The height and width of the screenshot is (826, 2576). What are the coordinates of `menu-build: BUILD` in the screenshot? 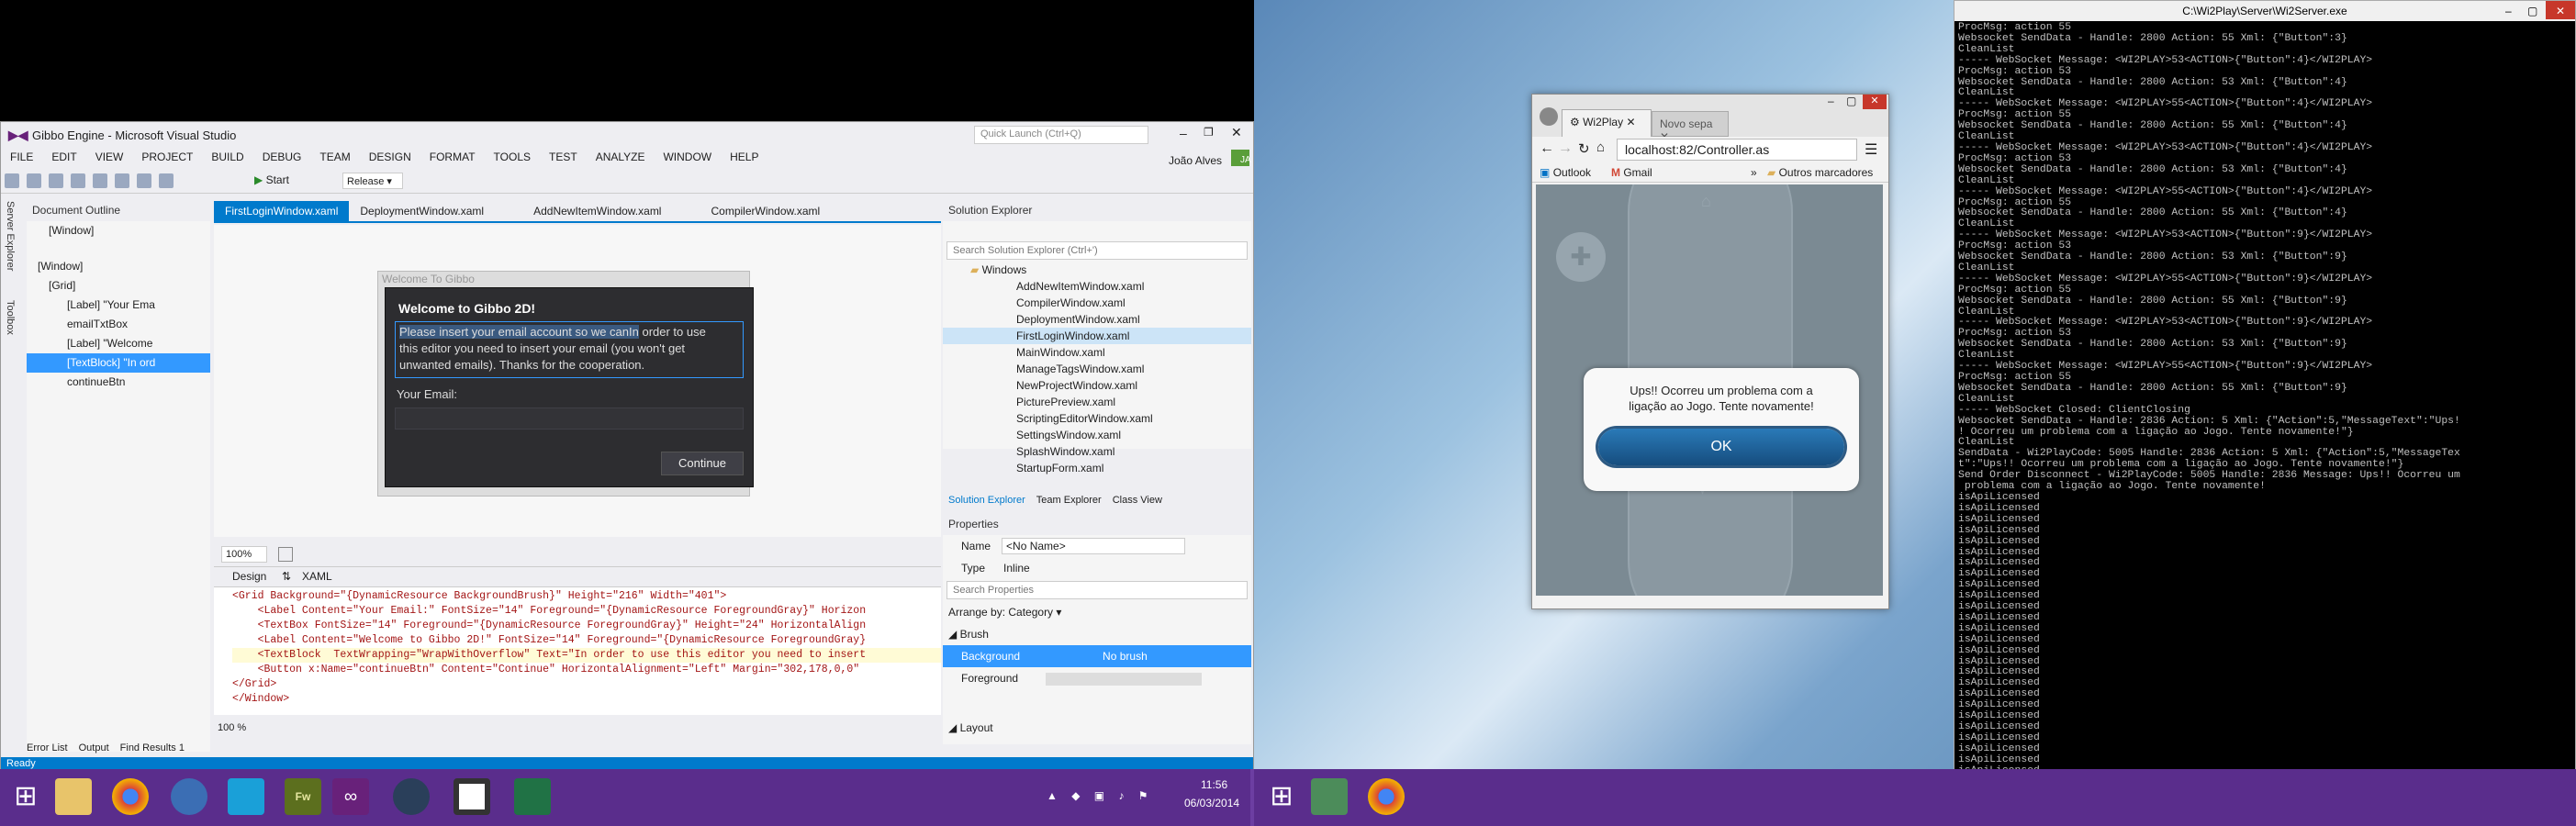 It's located at (227, 157).